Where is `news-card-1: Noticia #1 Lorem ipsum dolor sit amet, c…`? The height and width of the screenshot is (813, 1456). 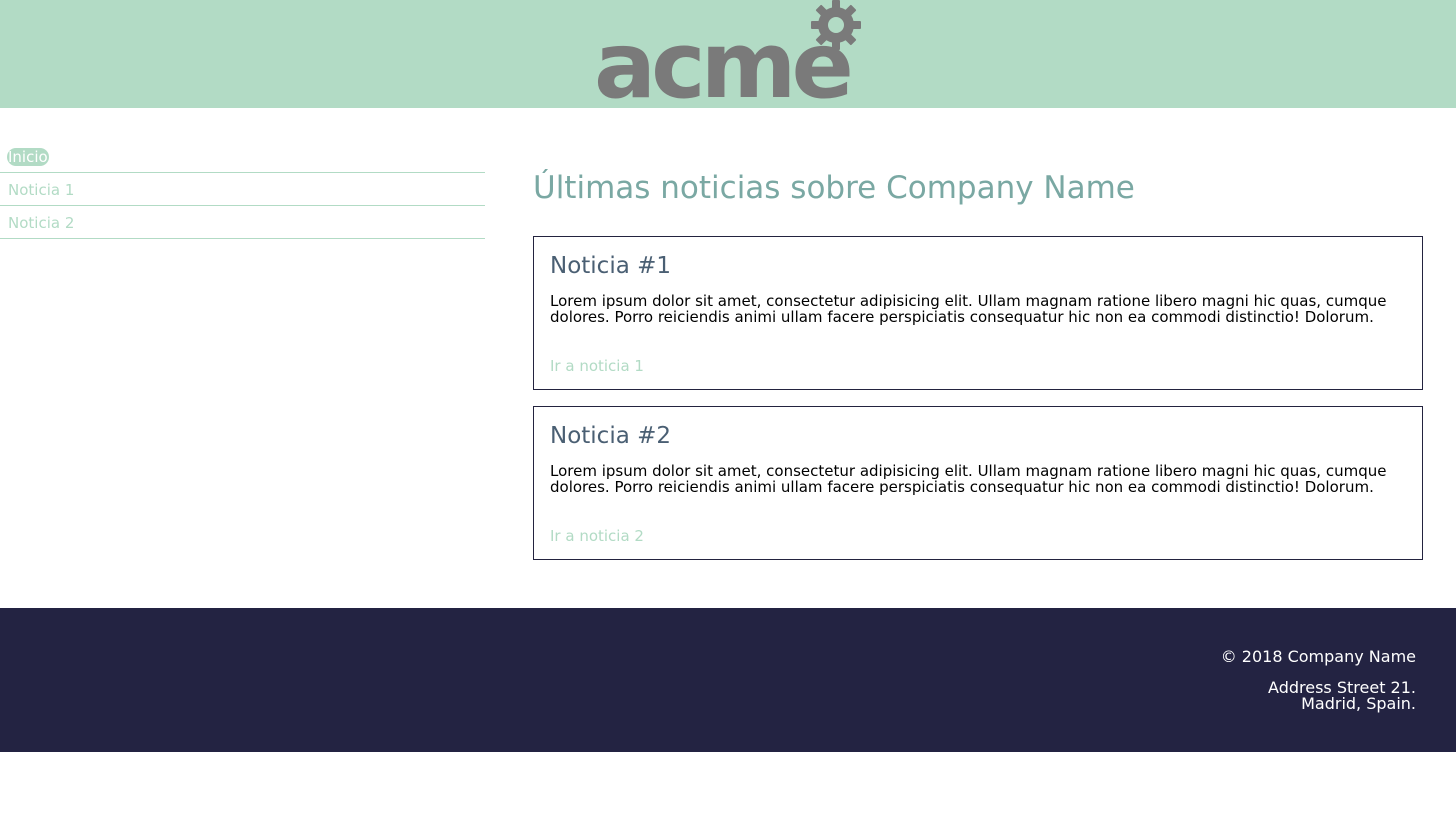
news-card-1: Noticia #1 Lorem ipsum dolor sit amet, c… is located at coordinates (978, 313).